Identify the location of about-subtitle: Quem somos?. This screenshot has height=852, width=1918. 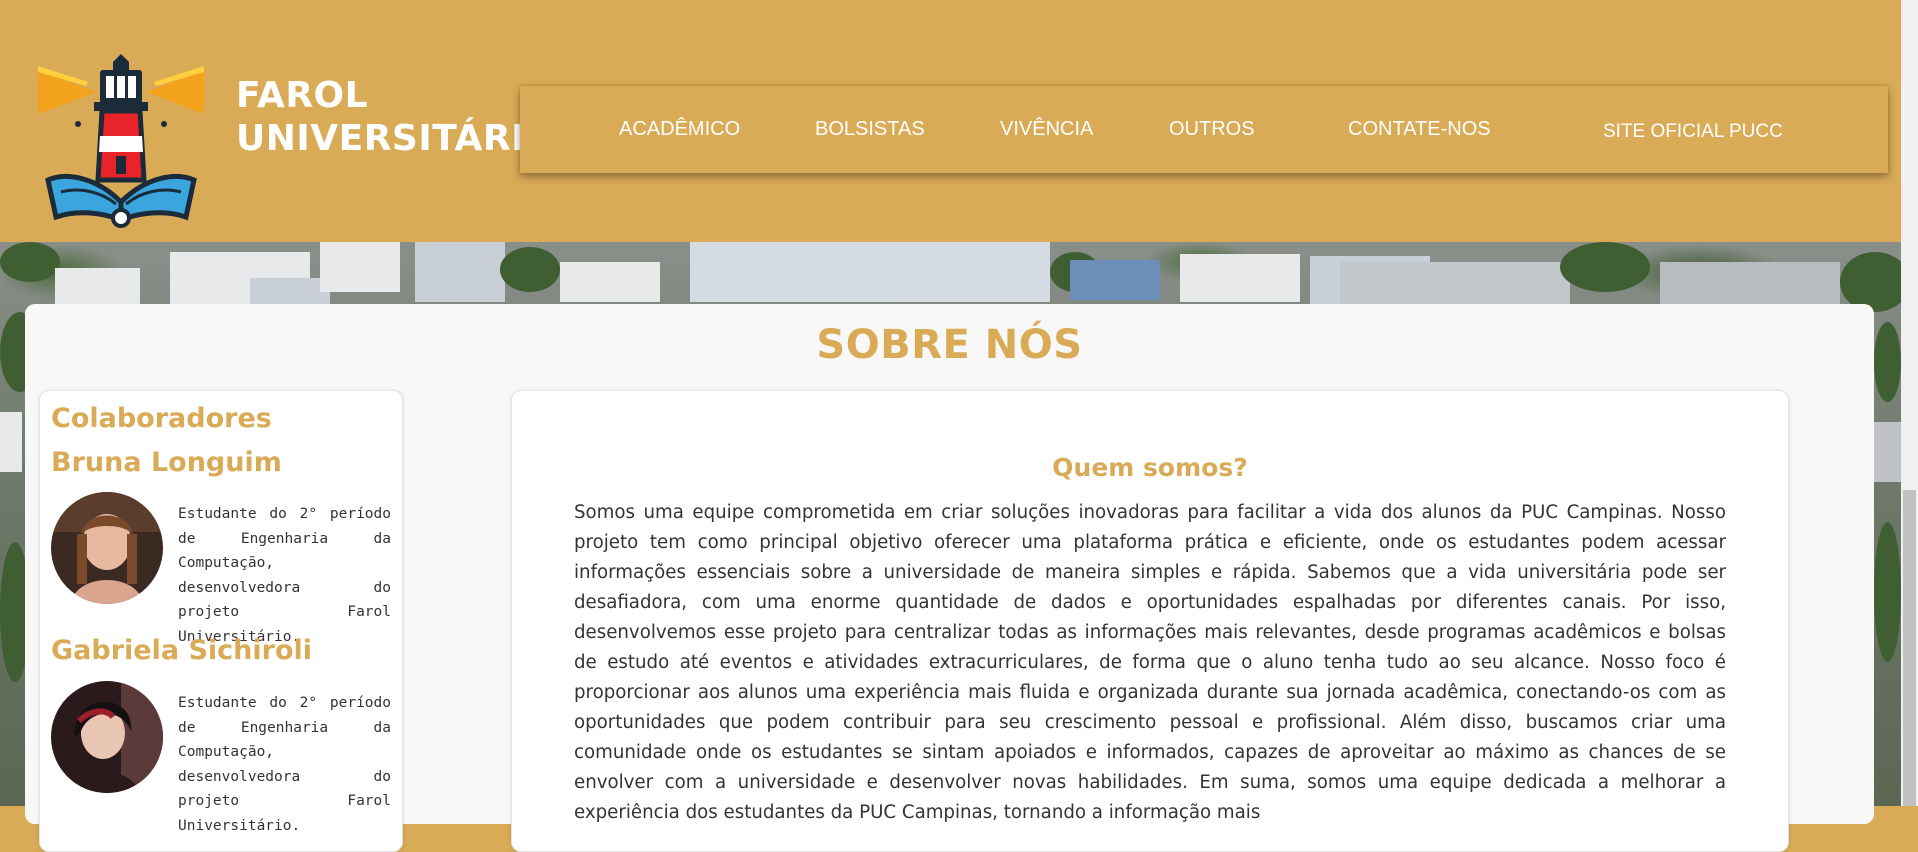
(1150, 467).